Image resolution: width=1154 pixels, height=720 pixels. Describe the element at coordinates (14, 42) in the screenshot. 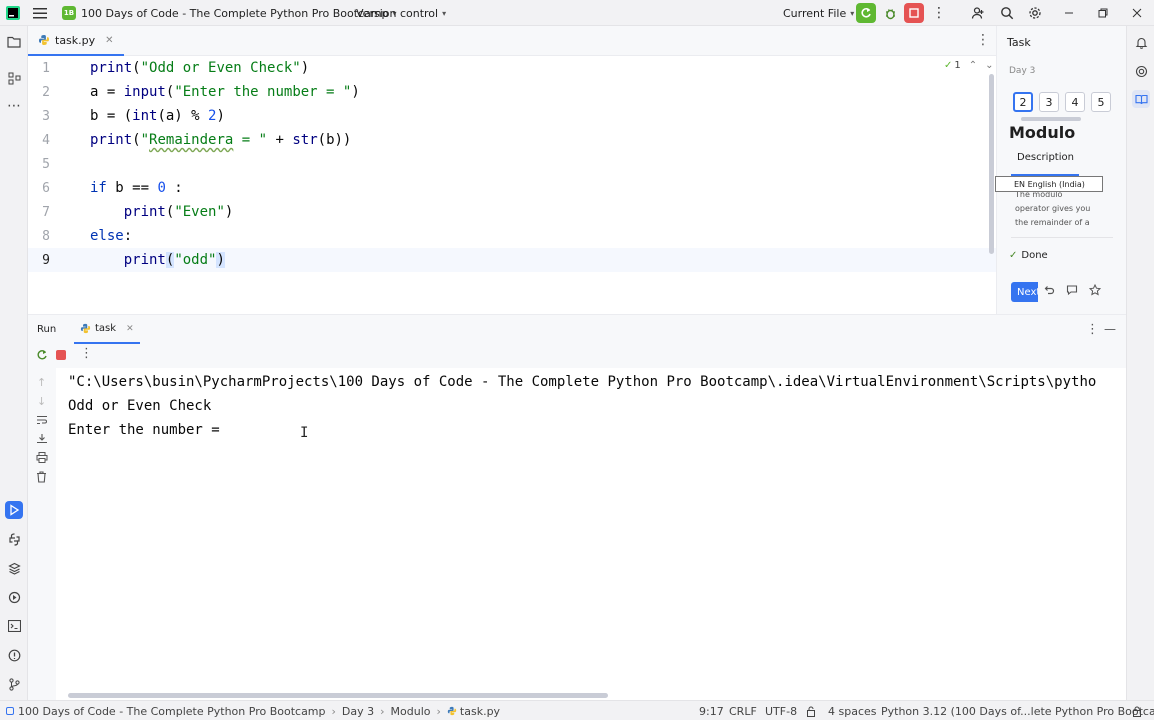

I see `project-folder-icon` at that location.